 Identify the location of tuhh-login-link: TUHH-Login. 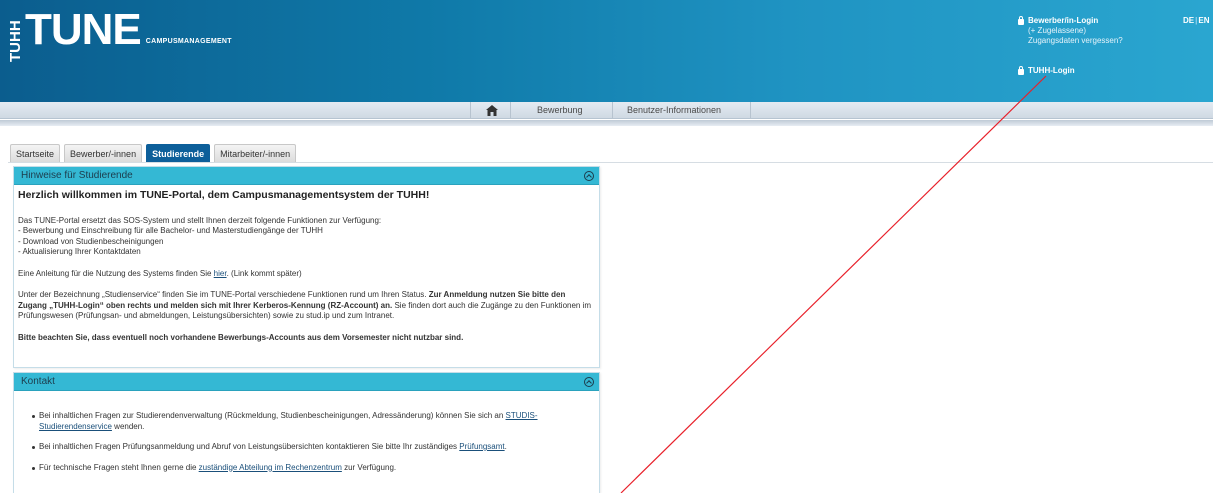
(1046, 70).